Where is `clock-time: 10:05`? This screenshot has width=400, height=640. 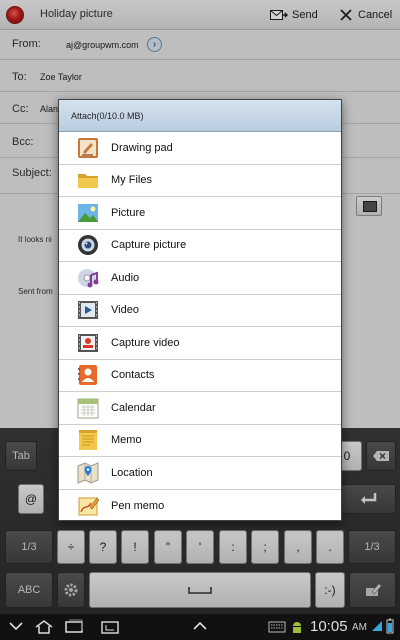 clock-time: 10:05 is located at coordinates (329, 626).